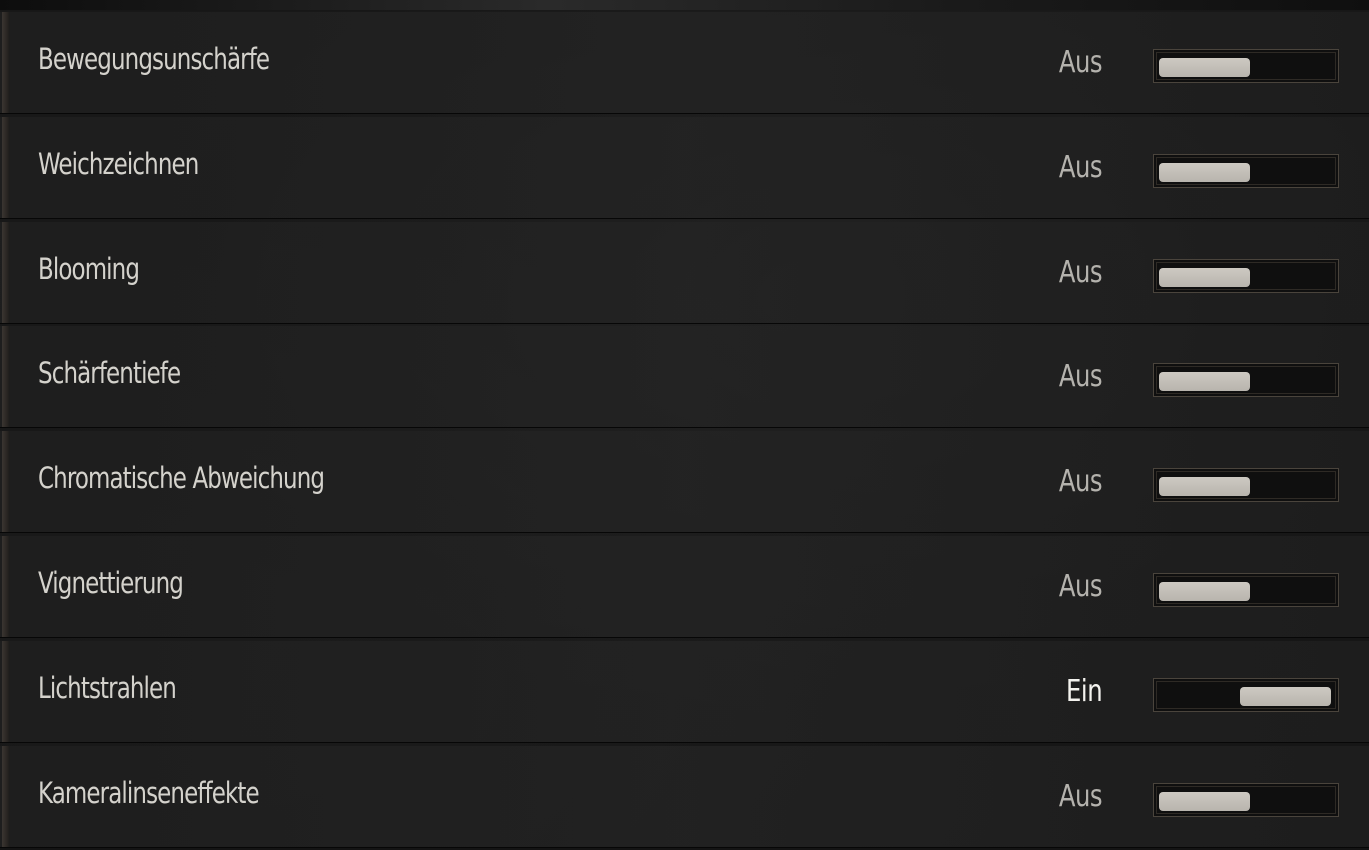  What do you see at coordinates (684, 796) in the screenshot?
I see `setting-row-lens-effects: Kameralinseneffekte Aus` at bounding box center [684, 796].